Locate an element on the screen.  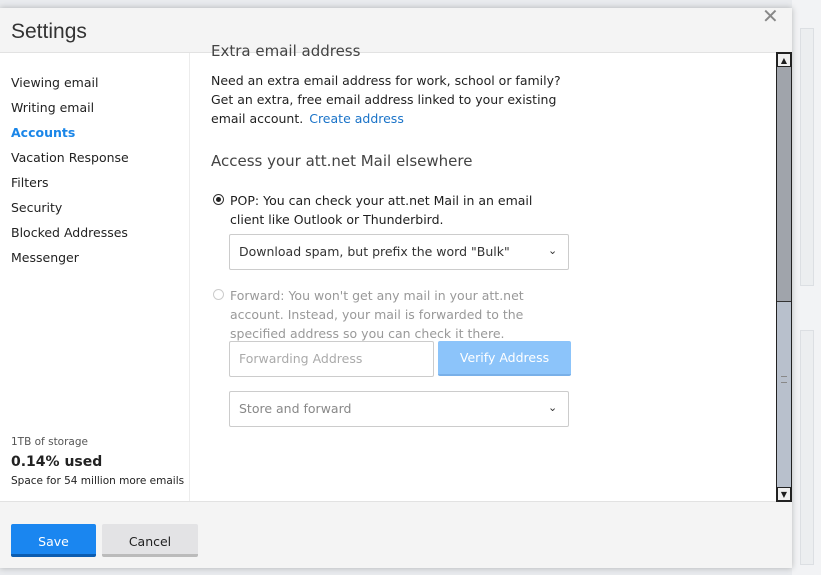
sidebar-item-accounts: Accounts is located at coordinates (98, 132).